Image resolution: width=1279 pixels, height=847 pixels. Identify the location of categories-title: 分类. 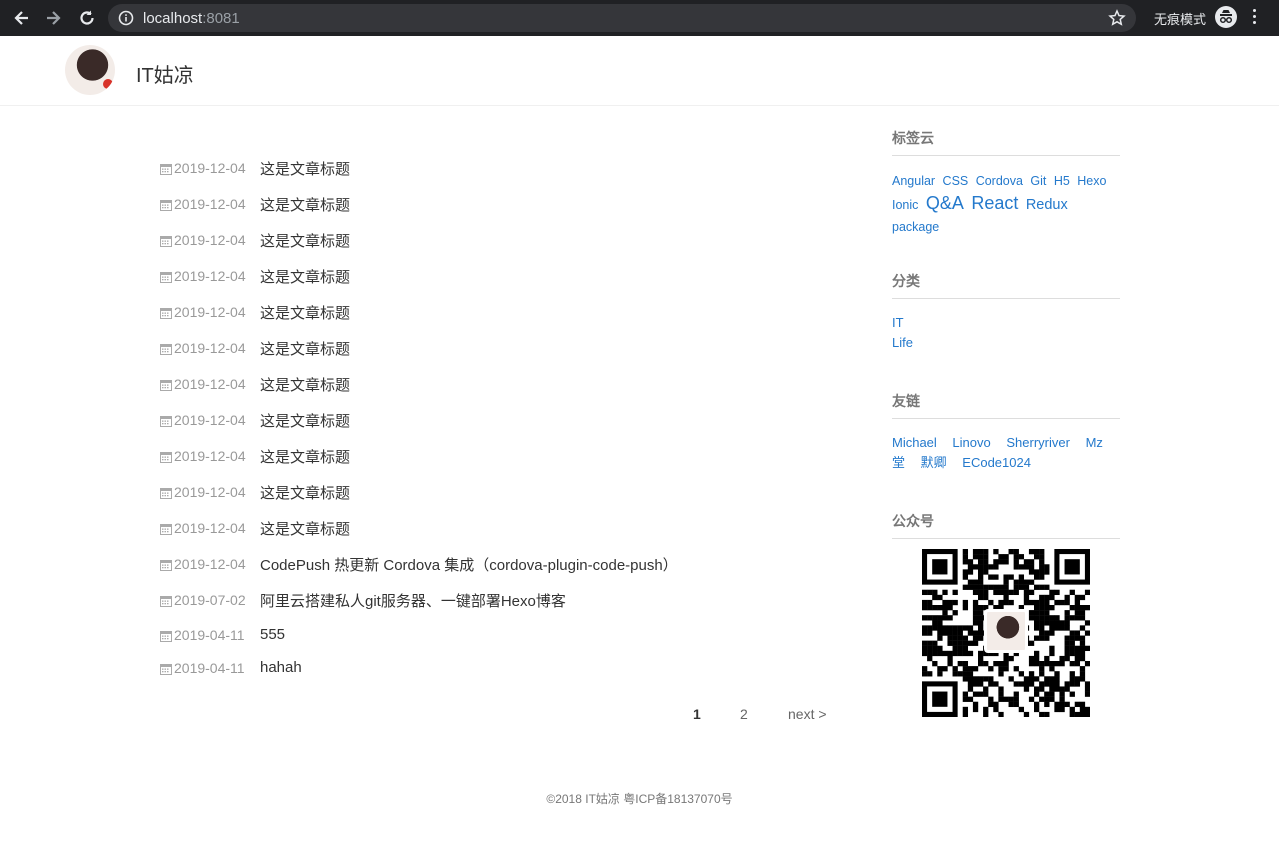
(1006, 285).